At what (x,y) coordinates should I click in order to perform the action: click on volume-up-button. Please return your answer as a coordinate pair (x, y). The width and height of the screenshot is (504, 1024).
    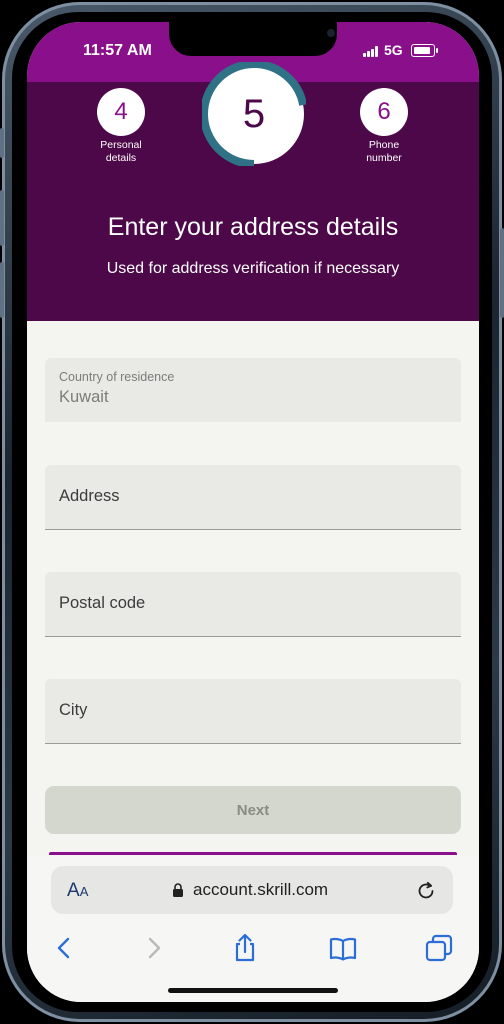
    Looking at the image, I should click on (2, 218).